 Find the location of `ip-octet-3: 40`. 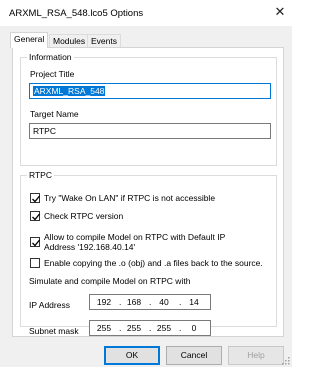

ip-octet-3: 40 is located at coordinates (164, 302).